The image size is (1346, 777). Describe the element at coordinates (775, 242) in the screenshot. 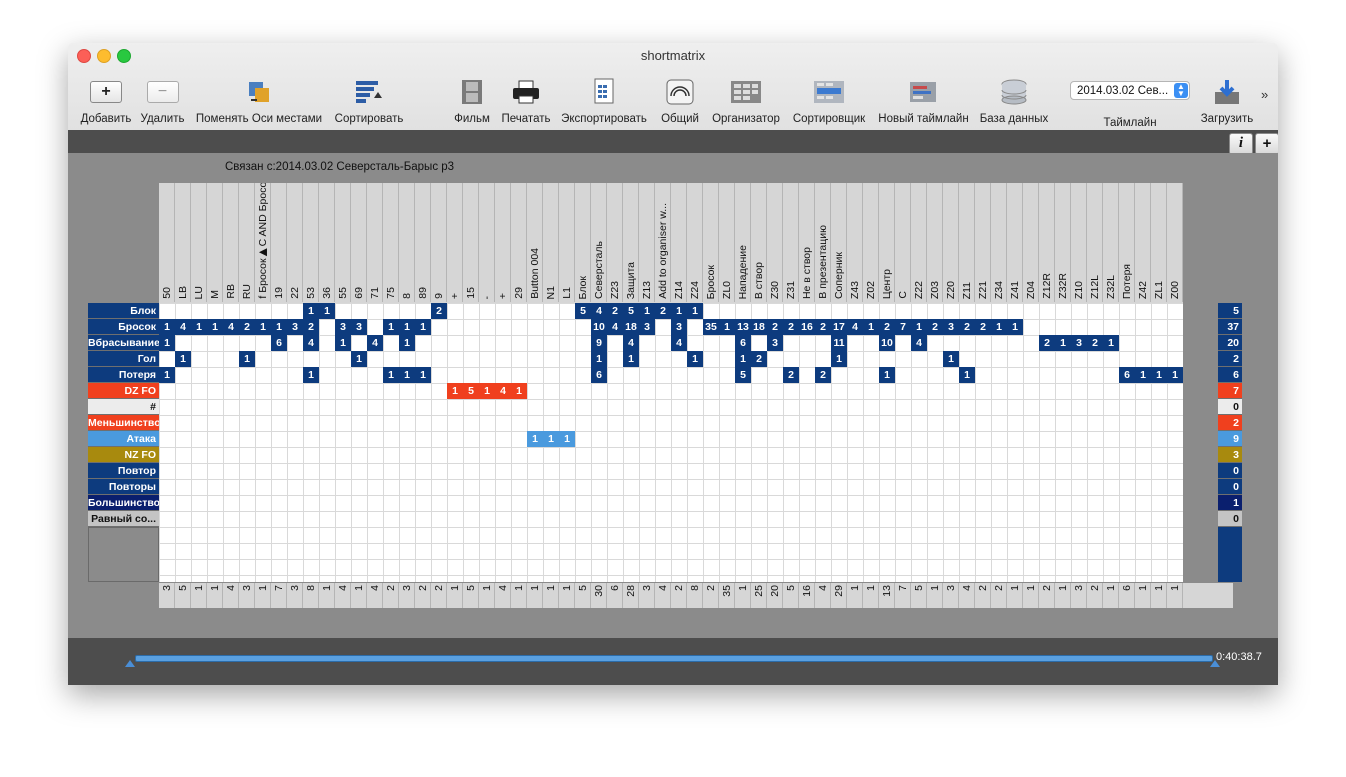

I see `column-header: Z30` at that location.